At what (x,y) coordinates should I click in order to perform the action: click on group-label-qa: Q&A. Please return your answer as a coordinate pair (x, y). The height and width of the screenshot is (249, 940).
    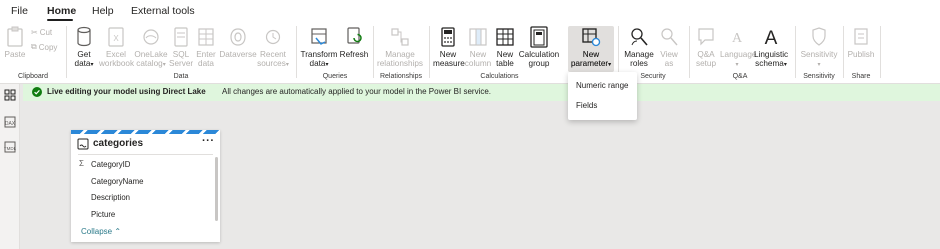
    Looking at the image, I should click on (740, 76).